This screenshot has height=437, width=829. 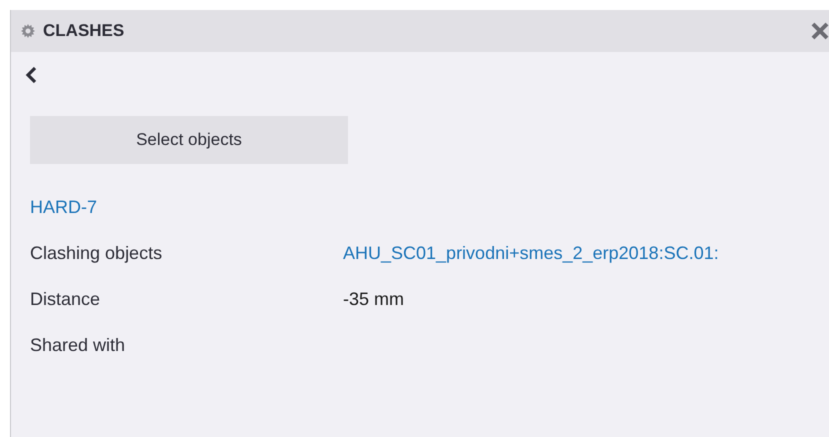 What do you see at coordinates (28, 31) in the screenshot?
I see `gear-icon` at bounding box center [28, 31].